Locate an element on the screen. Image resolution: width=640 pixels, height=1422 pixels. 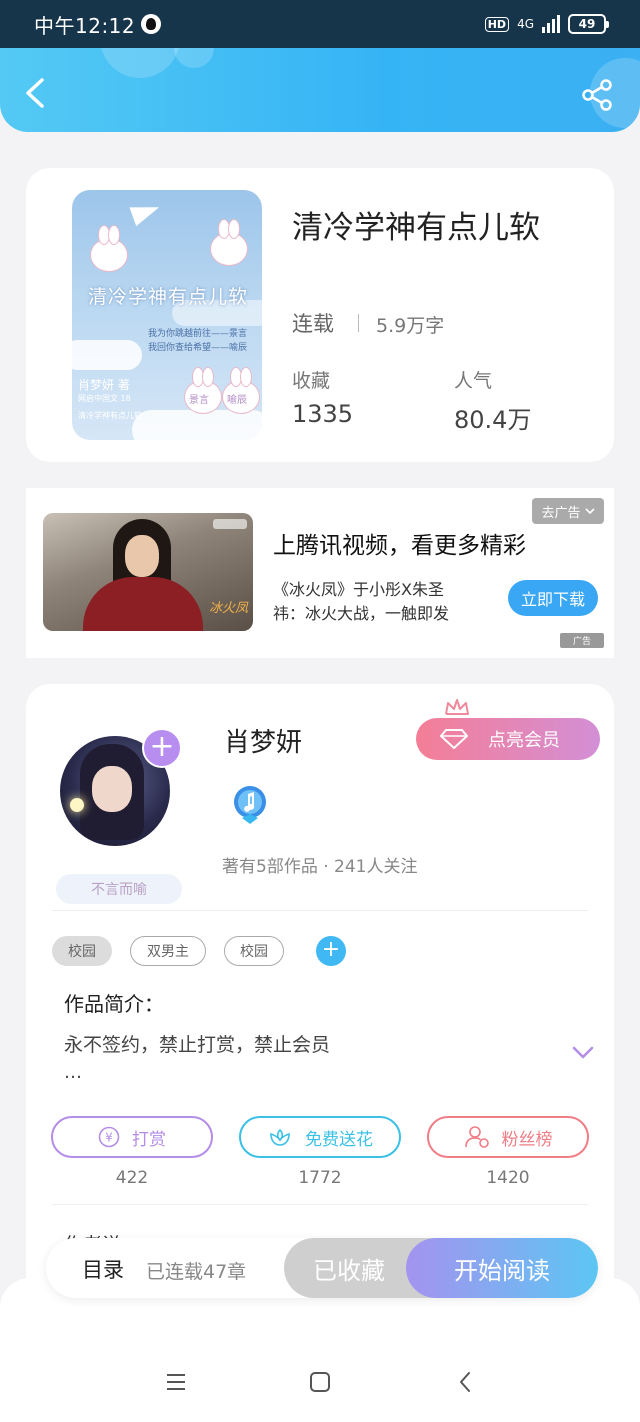
cover-stamp-left: 景言 is located at coordinates (199, 400).